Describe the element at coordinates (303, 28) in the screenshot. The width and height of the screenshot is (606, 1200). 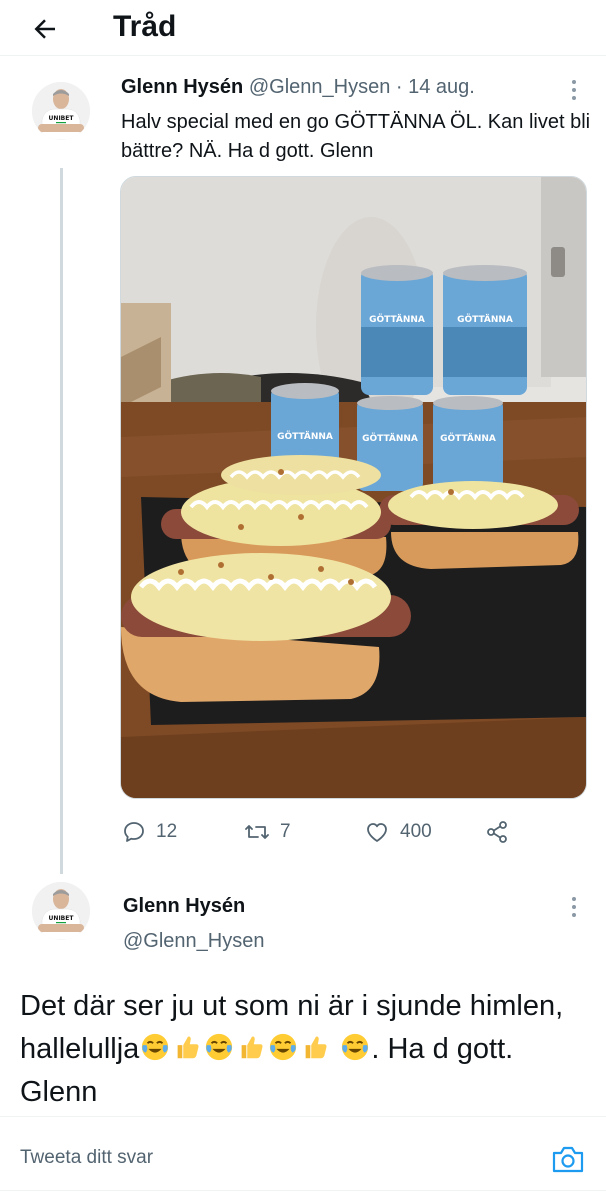
I see `top-bar: Tråd` at that location.